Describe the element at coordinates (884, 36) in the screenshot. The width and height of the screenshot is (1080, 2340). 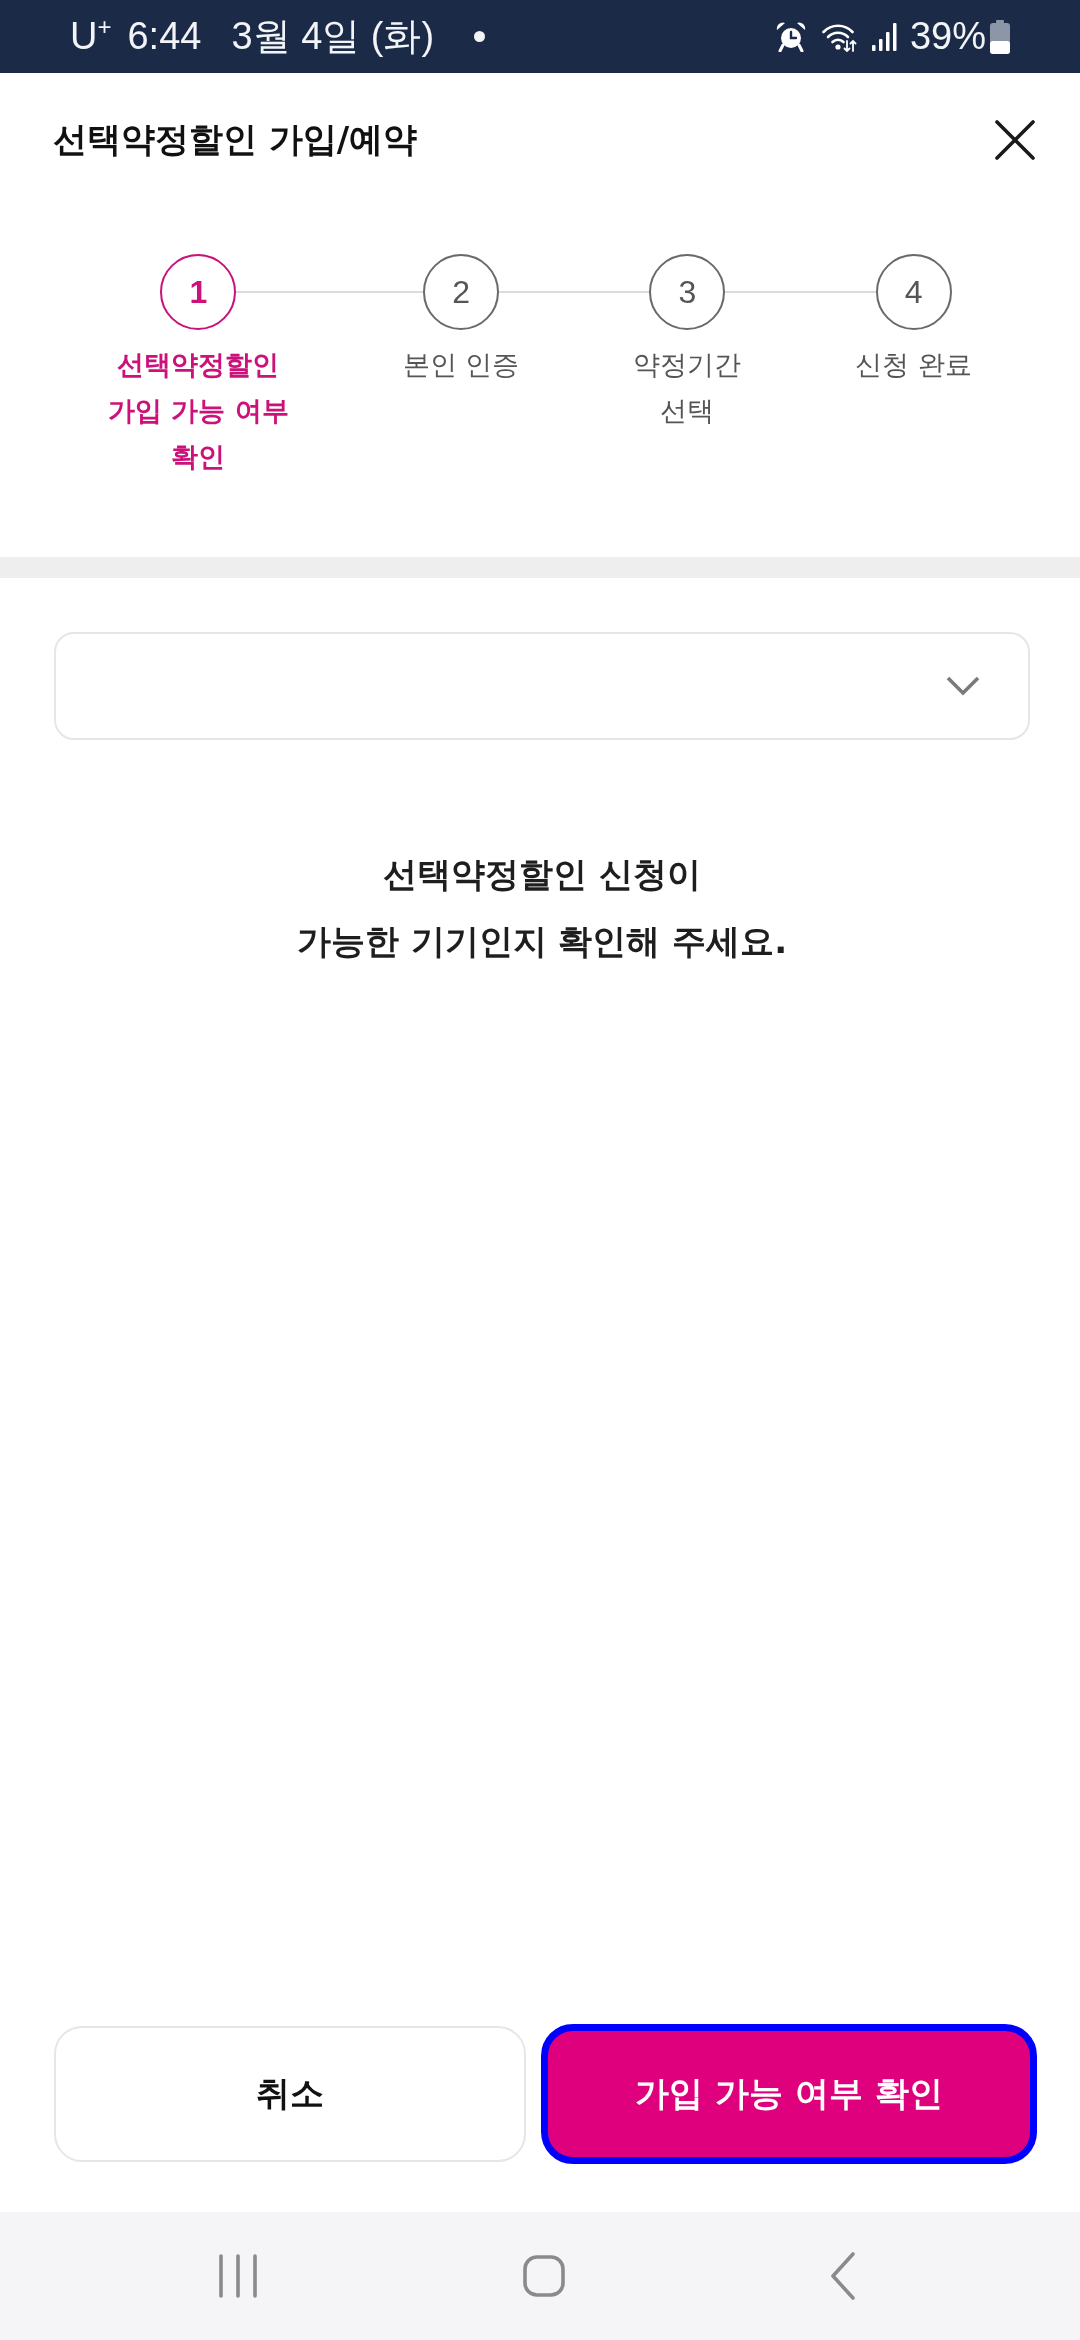
I see `signal-bars-icon` at that location.